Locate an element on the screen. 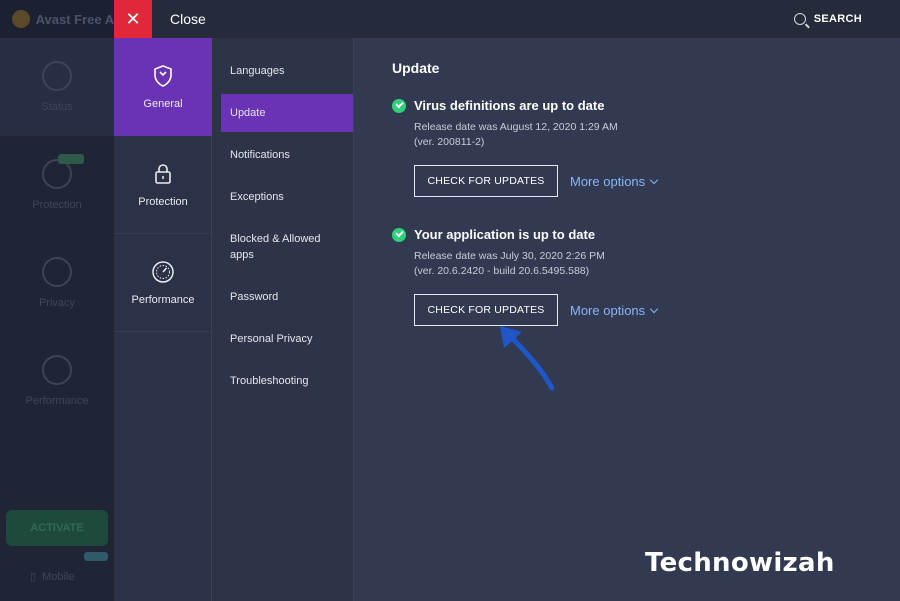 The image size is (900, 601). background-nav-performance: Performance is located at coordinates (57, 381).